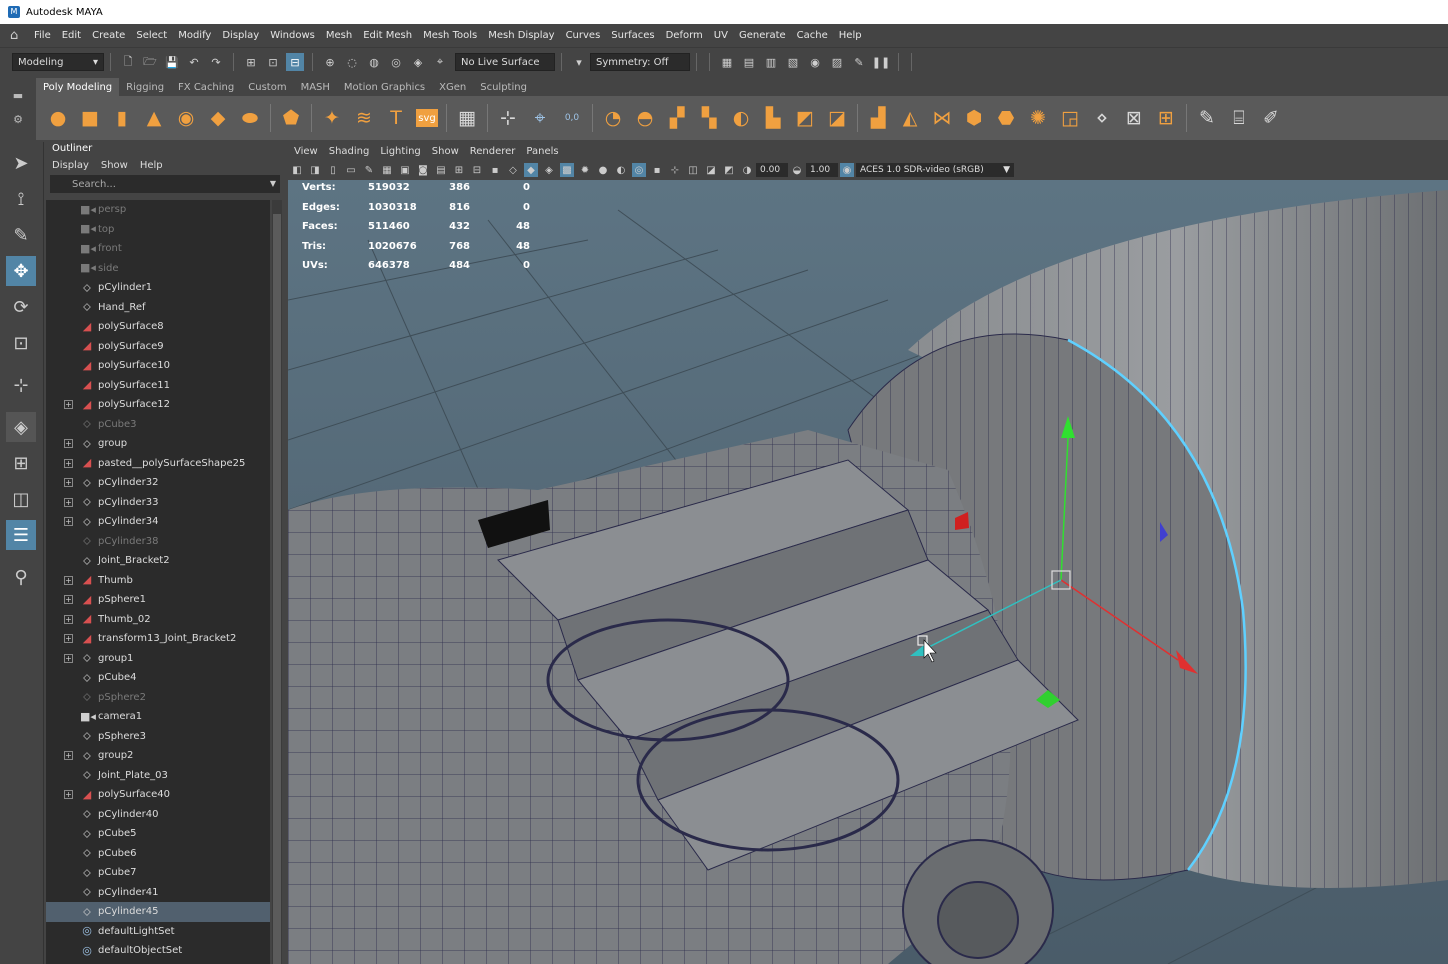 The height and width of the screenshot is (964, 1448). I want to click on outliner-menu-display: Display, so click(70, 165).